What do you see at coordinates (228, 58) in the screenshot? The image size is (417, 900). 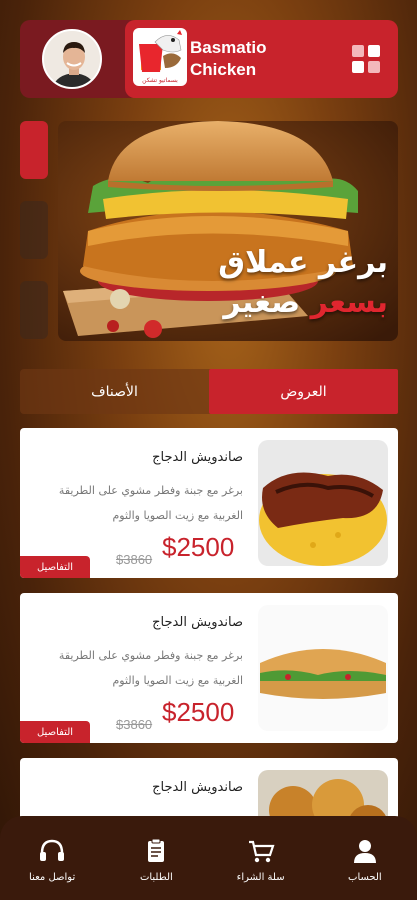 I see `brand-name: Basmatio Chicken` at bounding box center [228, 58].